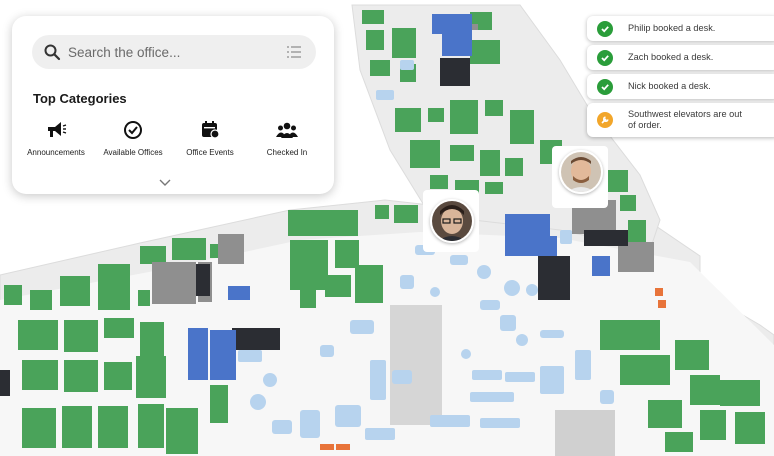 Image resolution: width=774 pixels, height=456 pixels. Describe the element at coordinates (80, 98) in the screenshot. I see `top-categories-title: Top Categories` at that location.